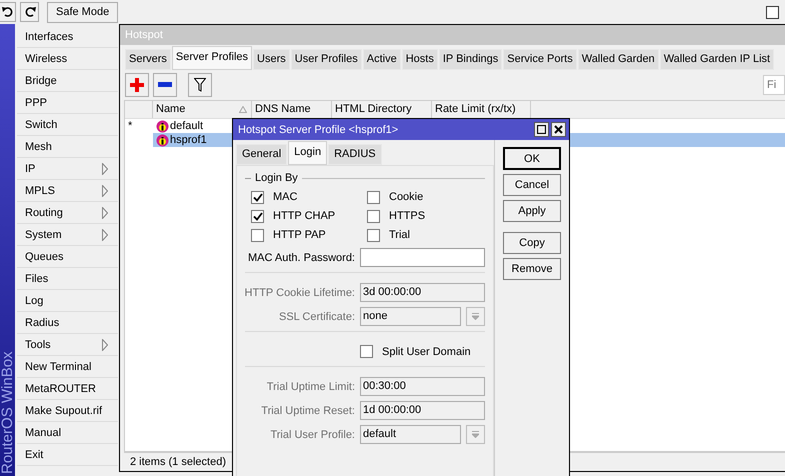  What do you see at coordinates (188, 140) in the screenshot?
I see `profile-name: hsprof1` at bounding box center [188, 140].